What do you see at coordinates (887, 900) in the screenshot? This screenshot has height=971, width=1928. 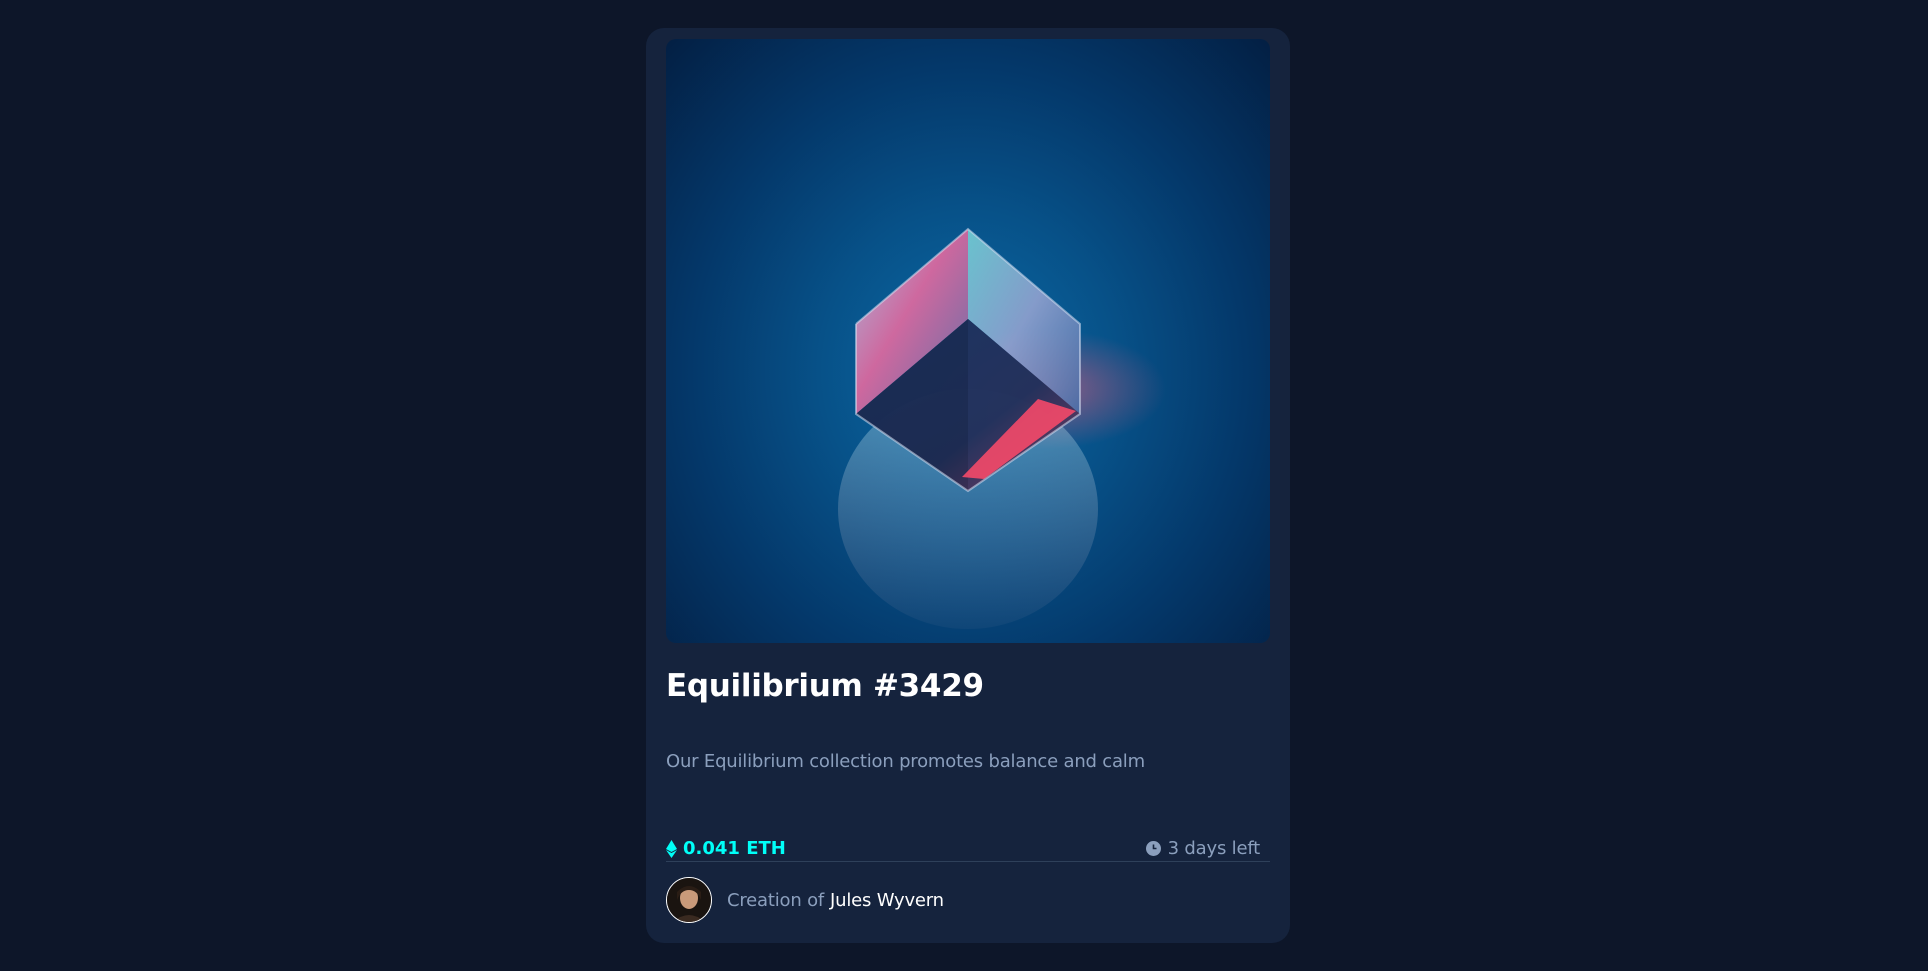 I see `creator-name: Jules Wyvern` at bounding box center [887, 900].